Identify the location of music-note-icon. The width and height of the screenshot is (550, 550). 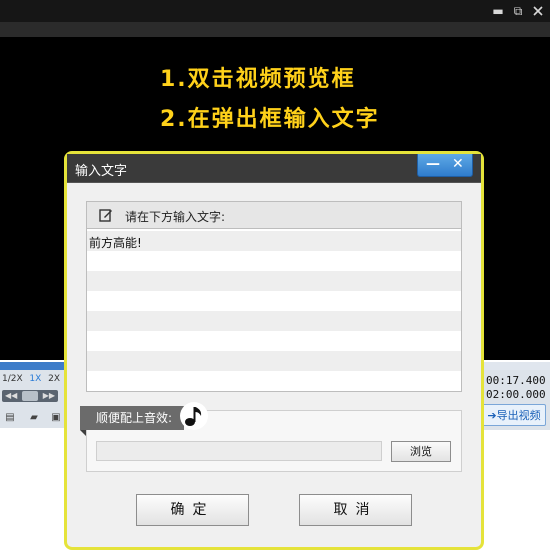
(194, 416).